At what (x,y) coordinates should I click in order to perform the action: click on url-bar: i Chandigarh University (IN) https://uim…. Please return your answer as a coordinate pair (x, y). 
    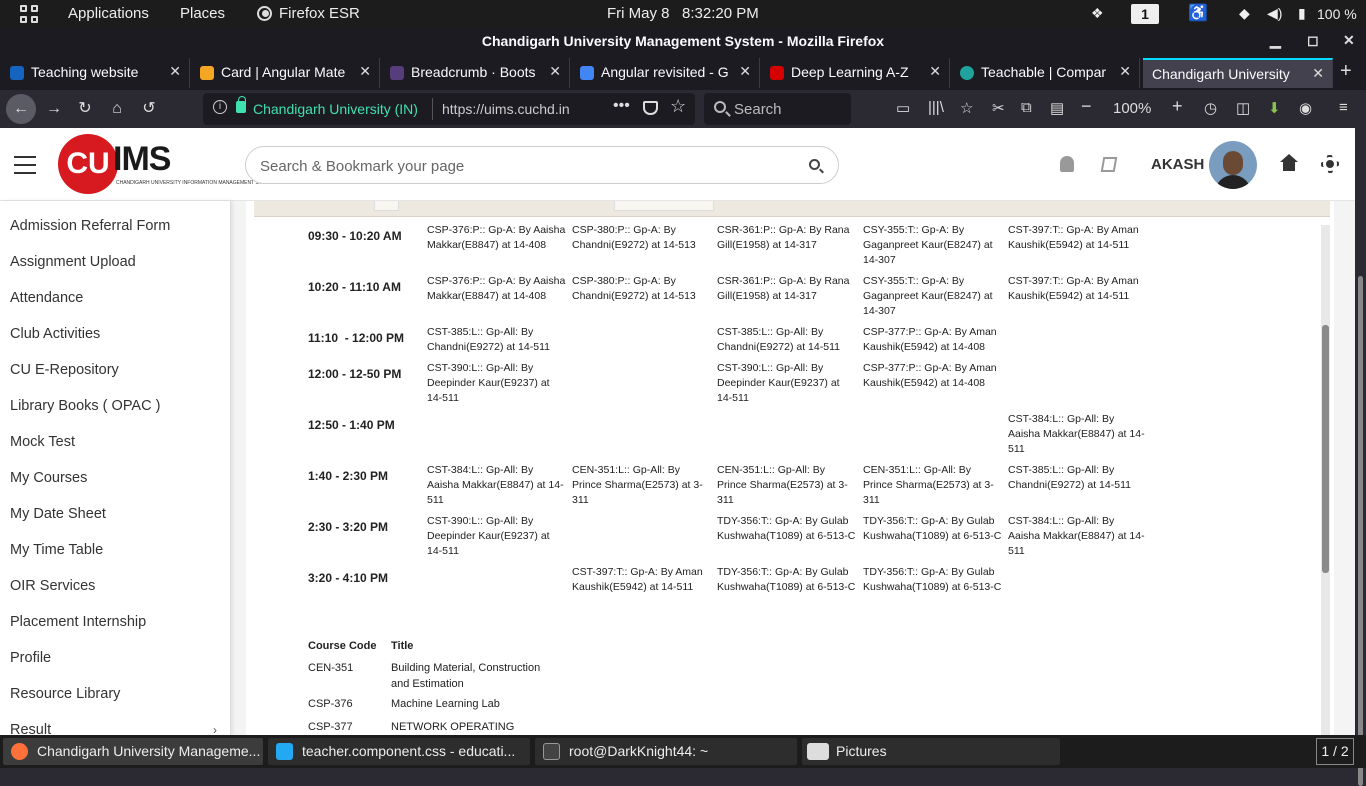
    Looking at the image, I should click on (449, 109).